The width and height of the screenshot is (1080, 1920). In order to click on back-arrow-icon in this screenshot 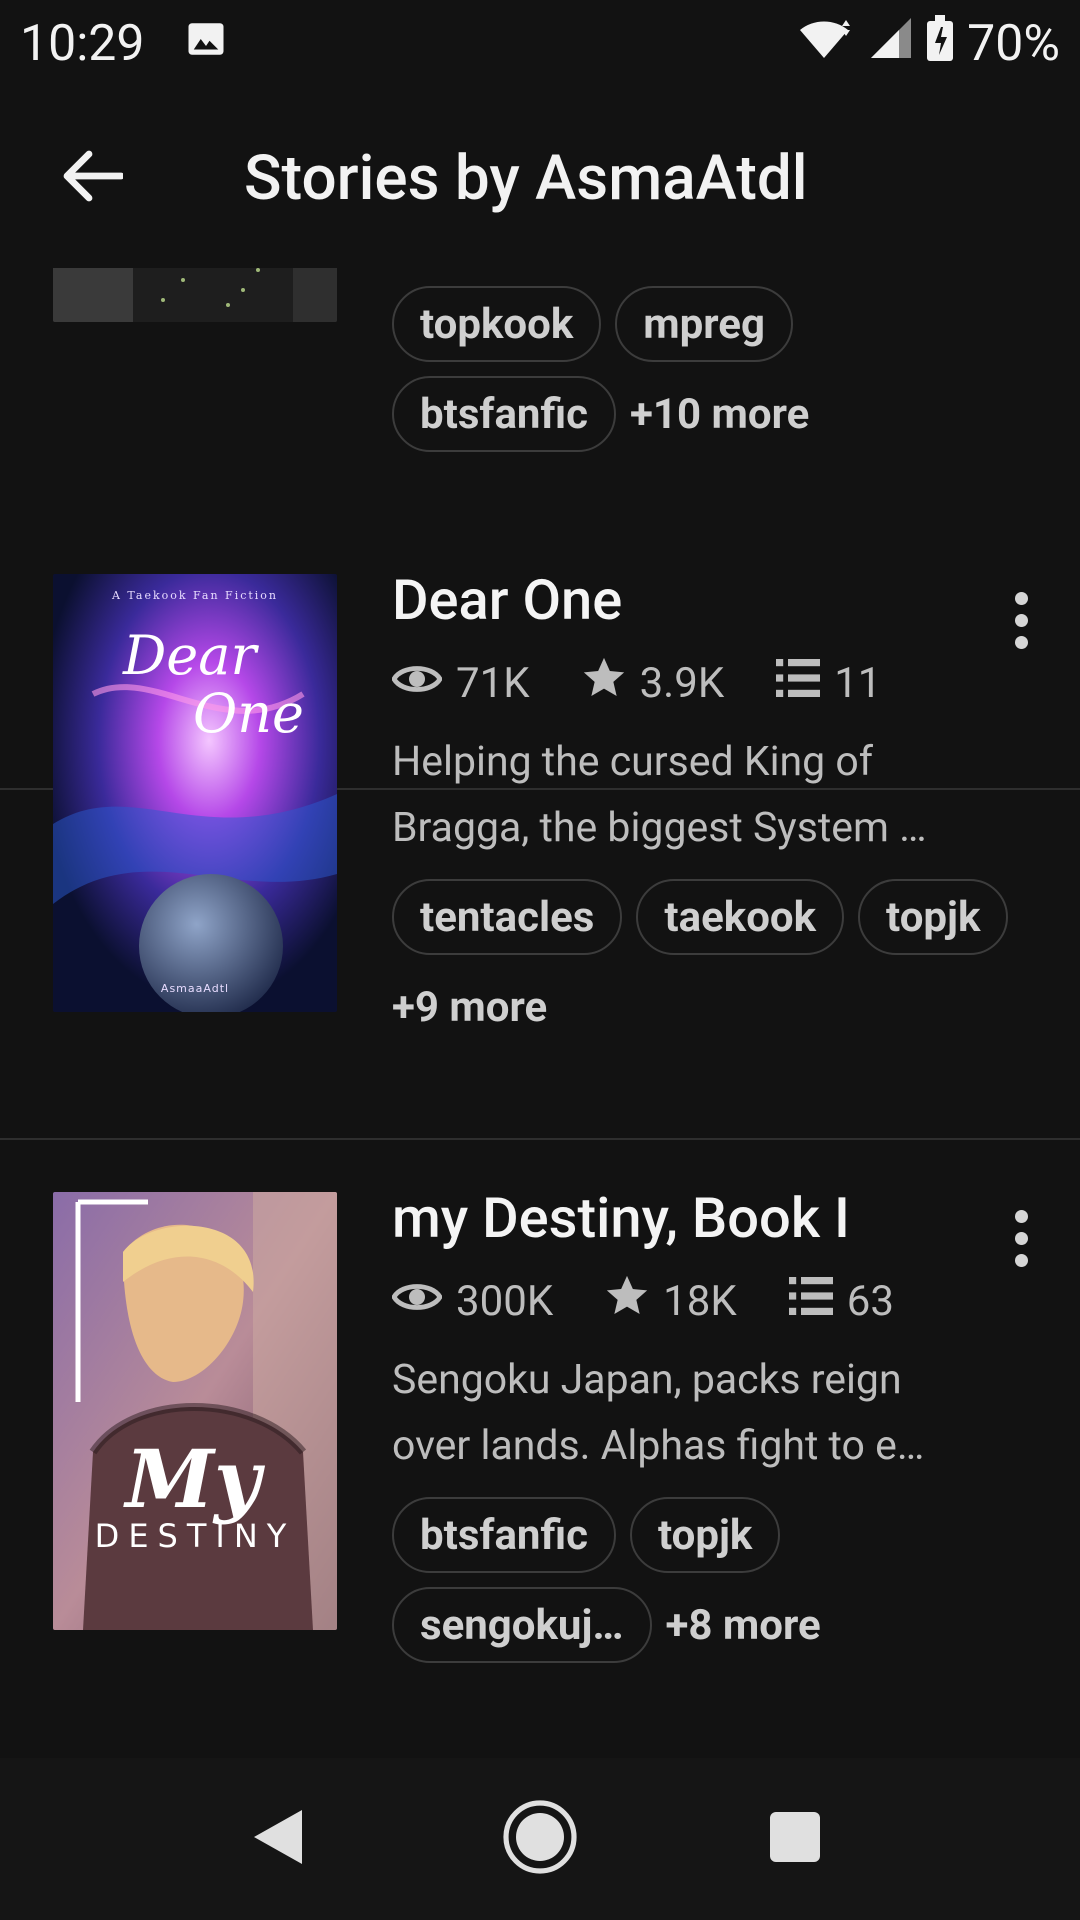, I will do `click(93, 178)`.